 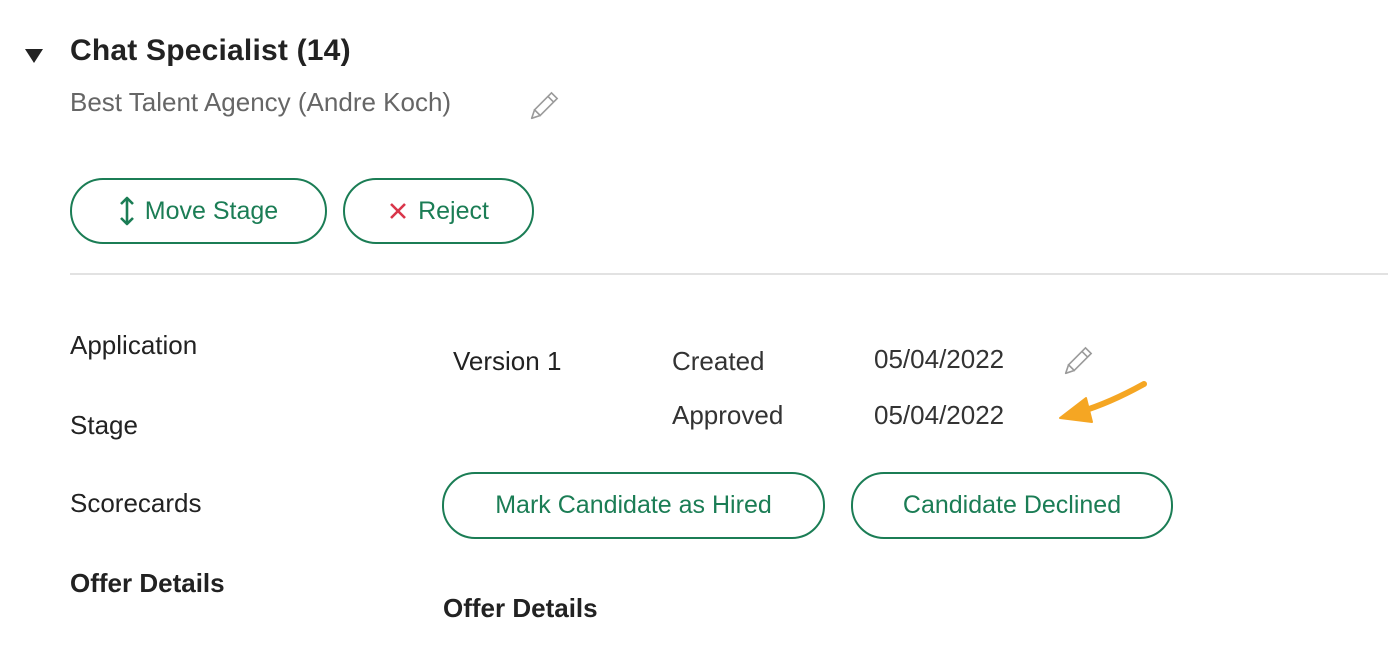 I want to click on offer-details-heading: Offer Details, so click(x=520, y=608).